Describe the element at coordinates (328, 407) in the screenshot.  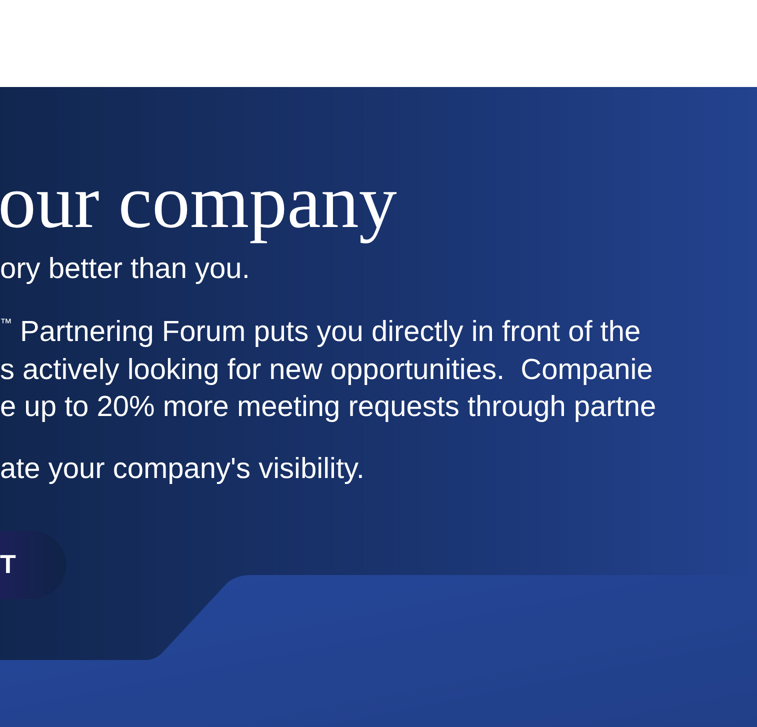
I see `paragraph-line: e up to 20% more meeting requests through partne` at that location.